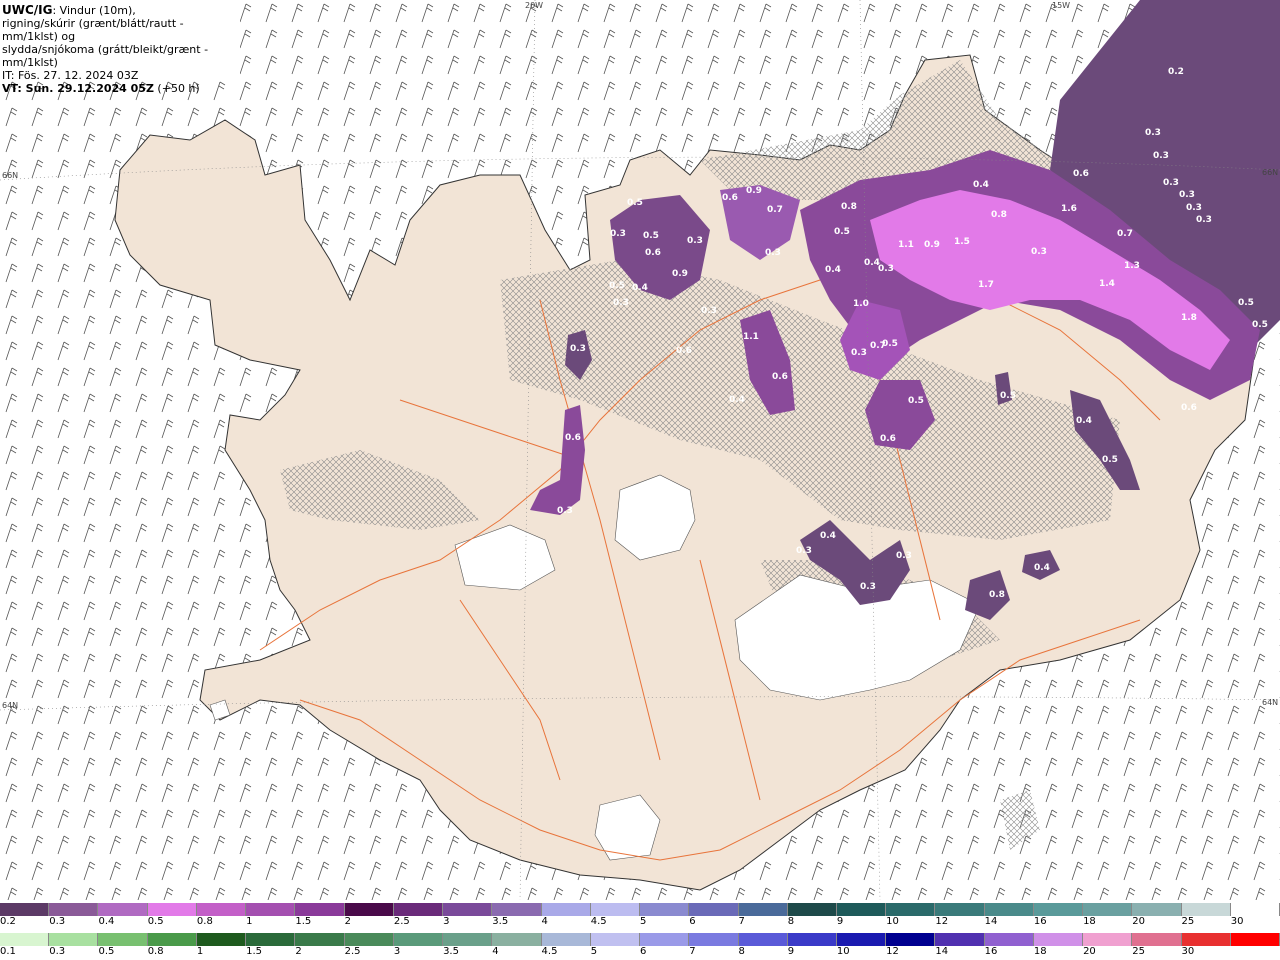  I want to click on lat-label-66n-right: 66N, so click(1270, 172).